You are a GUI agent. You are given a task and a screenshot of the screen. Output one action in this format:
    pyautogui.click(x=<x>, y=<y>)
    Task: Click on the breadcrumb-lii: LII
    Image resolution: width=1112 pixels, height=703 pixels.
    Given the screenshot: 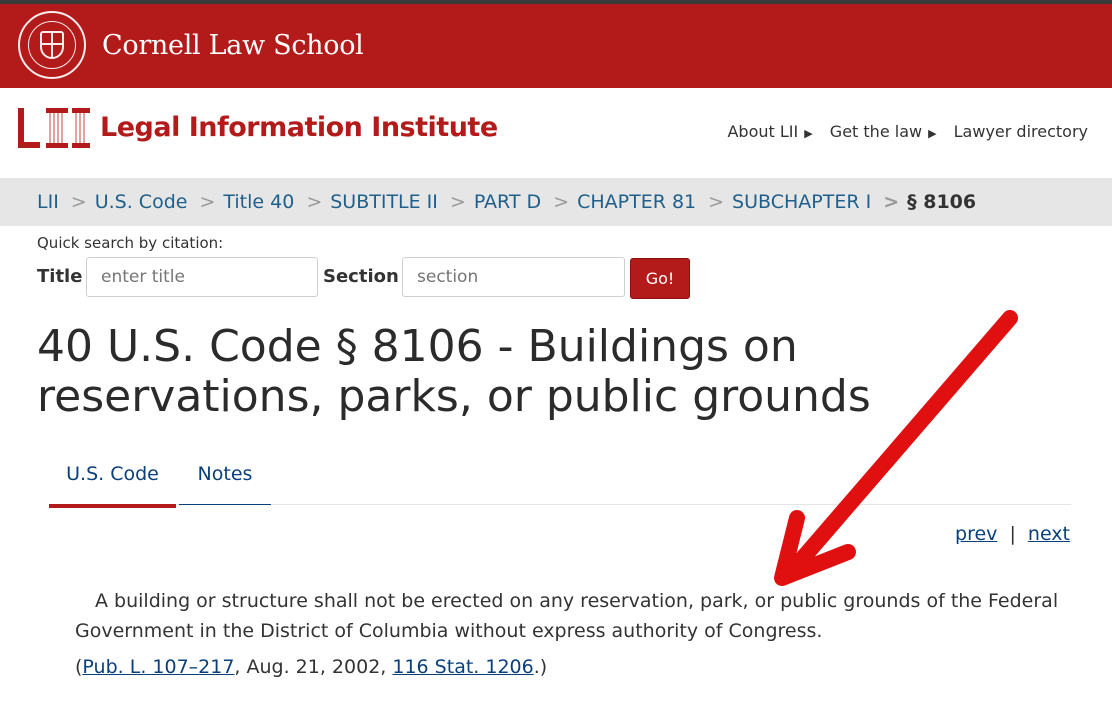 What is the action you would take?
    pyautogui.click(x=48, y=202)
    